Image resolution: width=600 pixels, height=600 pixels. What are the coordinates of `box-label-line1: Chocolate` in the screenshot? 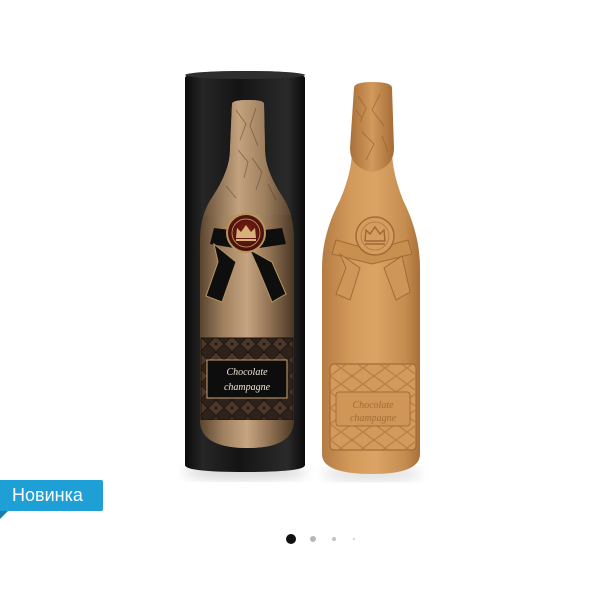 It's located at (247, 372).